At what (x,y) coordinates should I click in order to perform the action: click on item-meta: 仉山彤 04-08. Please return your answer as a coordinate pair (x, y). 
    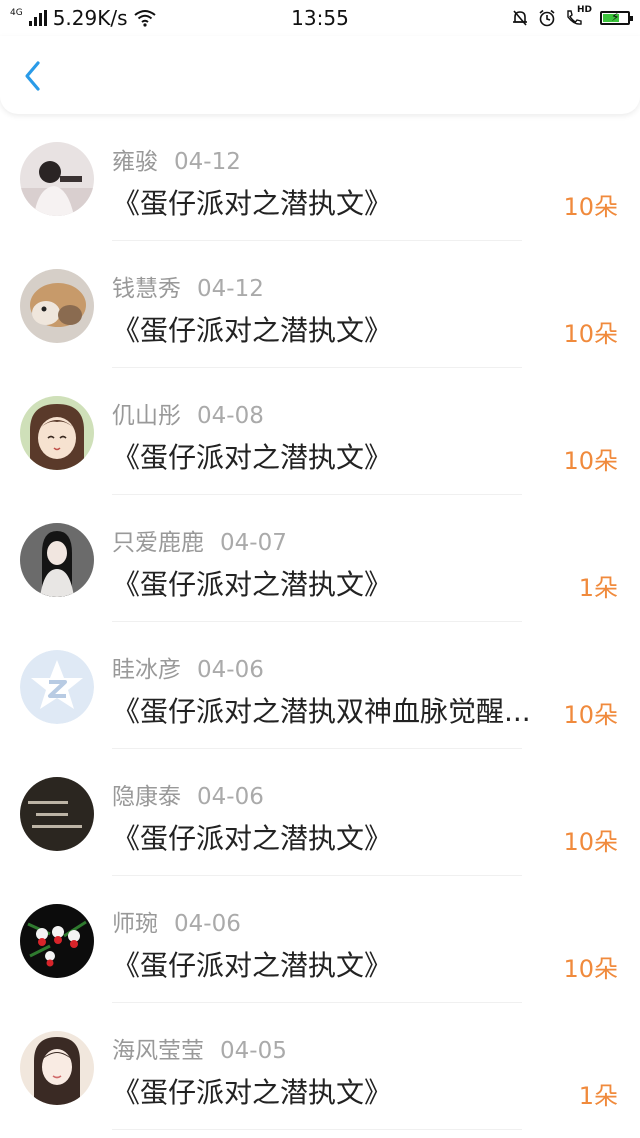
    Looking at the image, I should click on (188, 413).